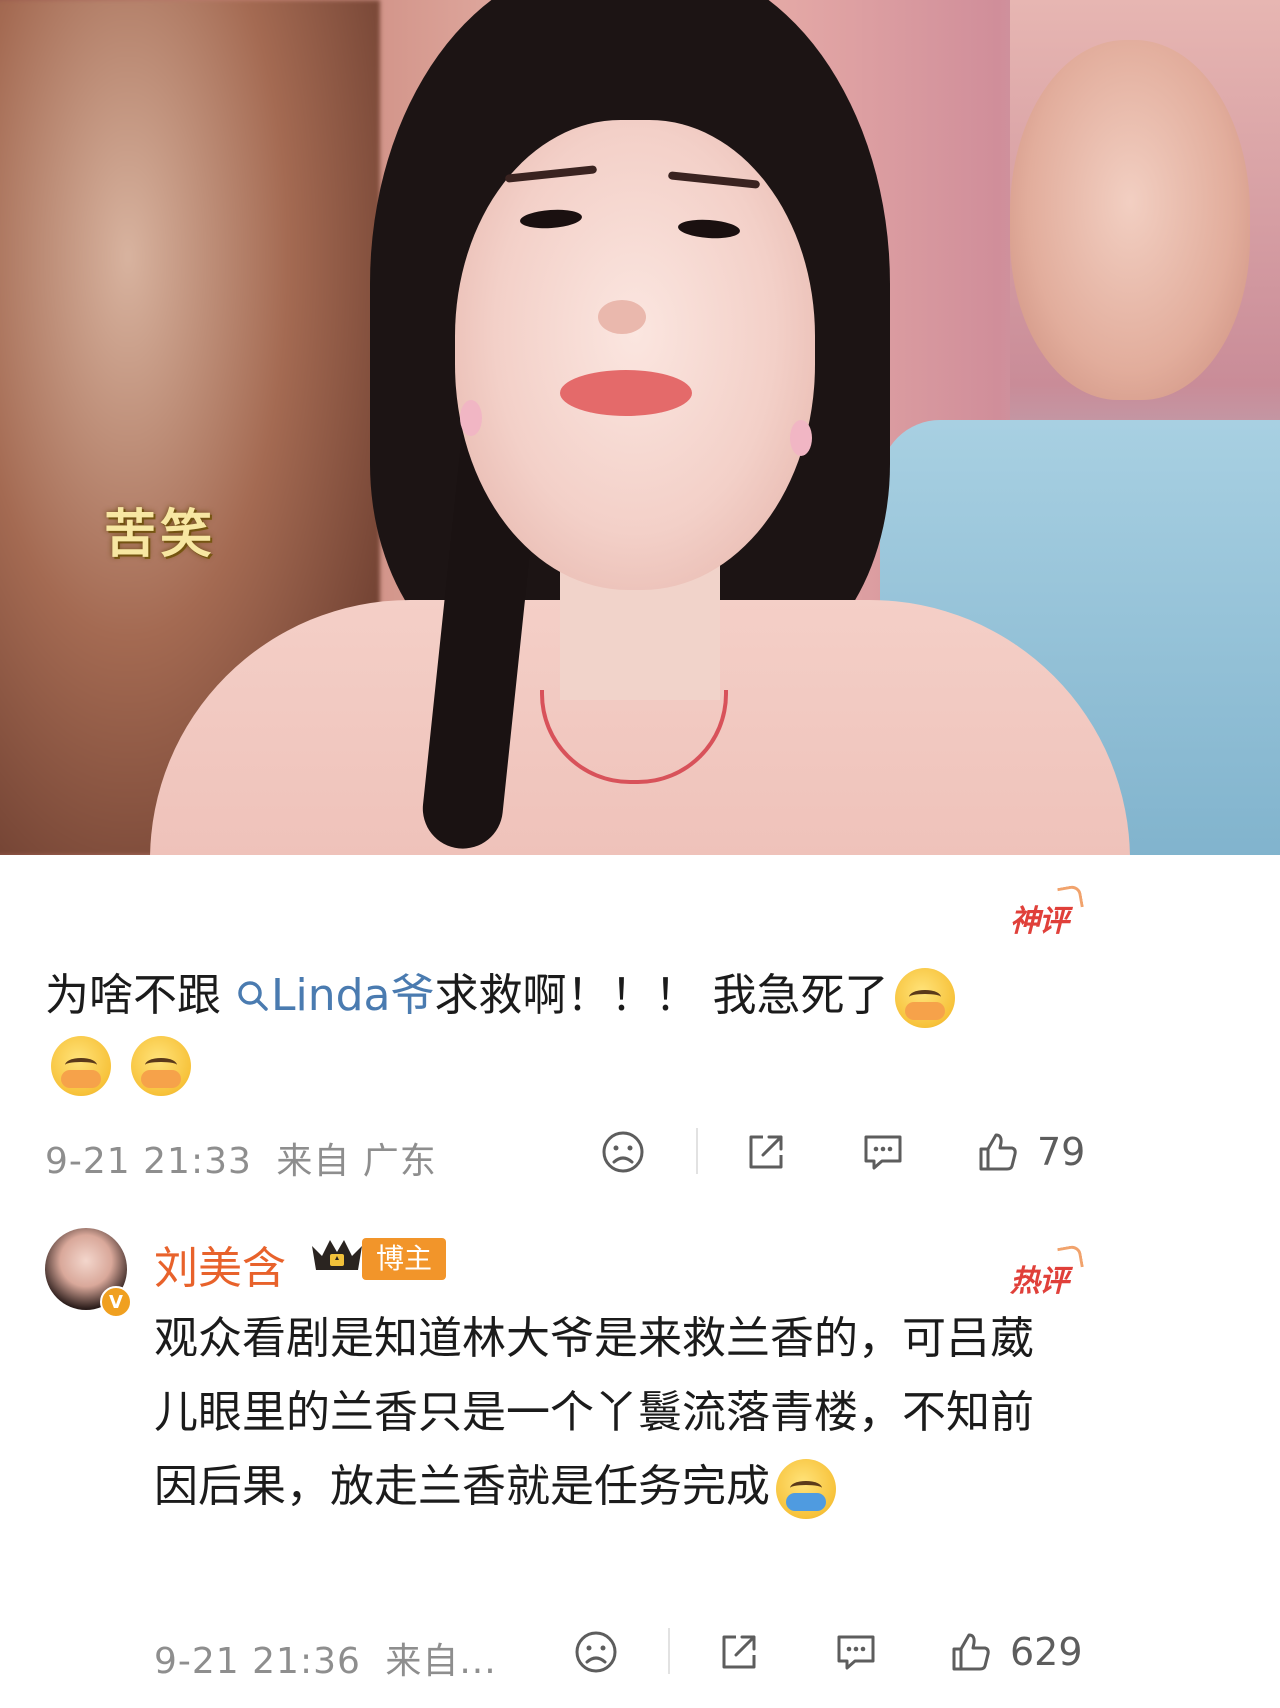 The width and height of the screenshot is (1280, 1708). What do you see at coordinates (635, 355) in the screenshot?
I see `face` at bounding box center [635, 355].